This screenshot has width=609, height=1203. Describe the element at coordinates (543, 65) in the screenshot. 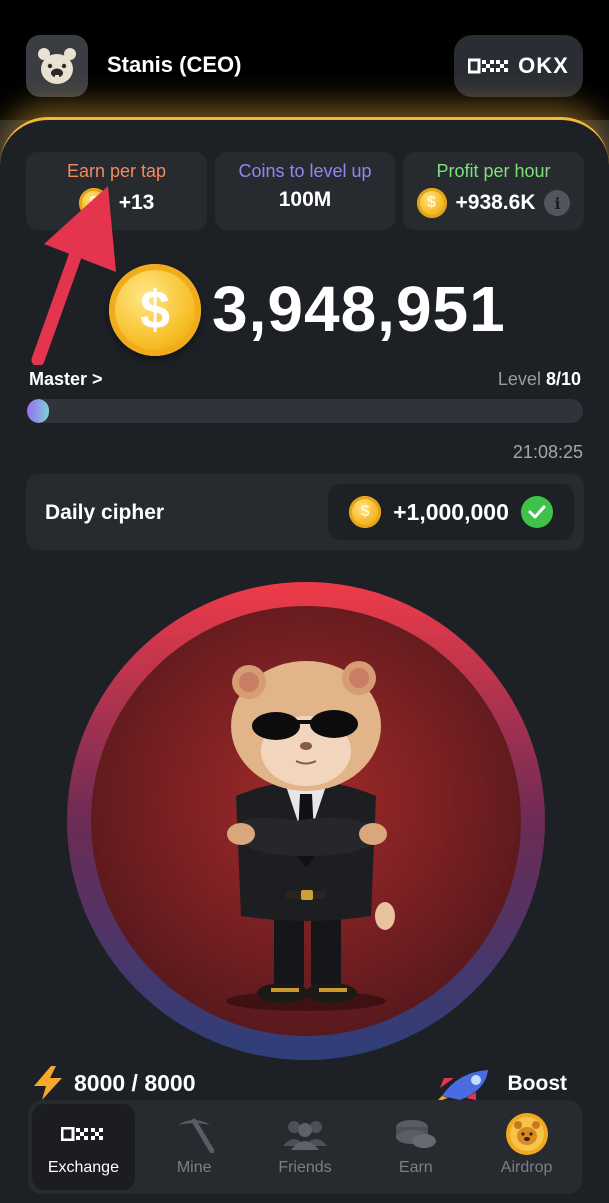

I see `okx-button-label: OKX` at that location.